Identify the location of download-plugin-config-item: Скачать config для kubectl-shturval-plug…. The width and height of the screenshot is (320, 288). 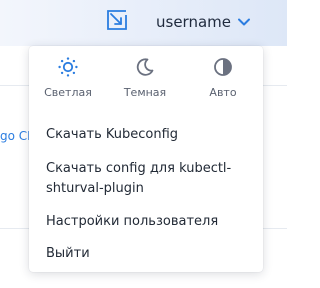
(151, 179).